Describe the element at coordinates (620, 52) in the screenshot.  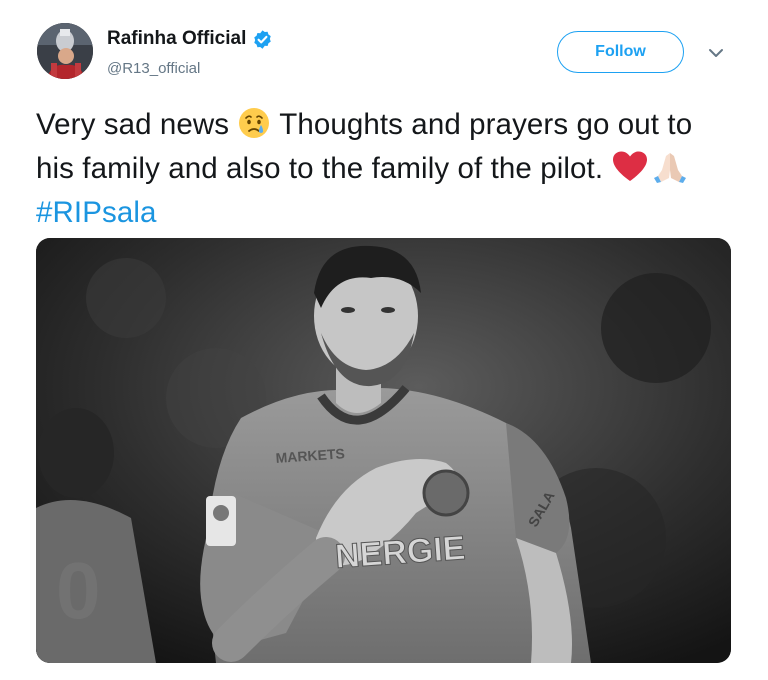
I see `follow-button: Follow` at that location.